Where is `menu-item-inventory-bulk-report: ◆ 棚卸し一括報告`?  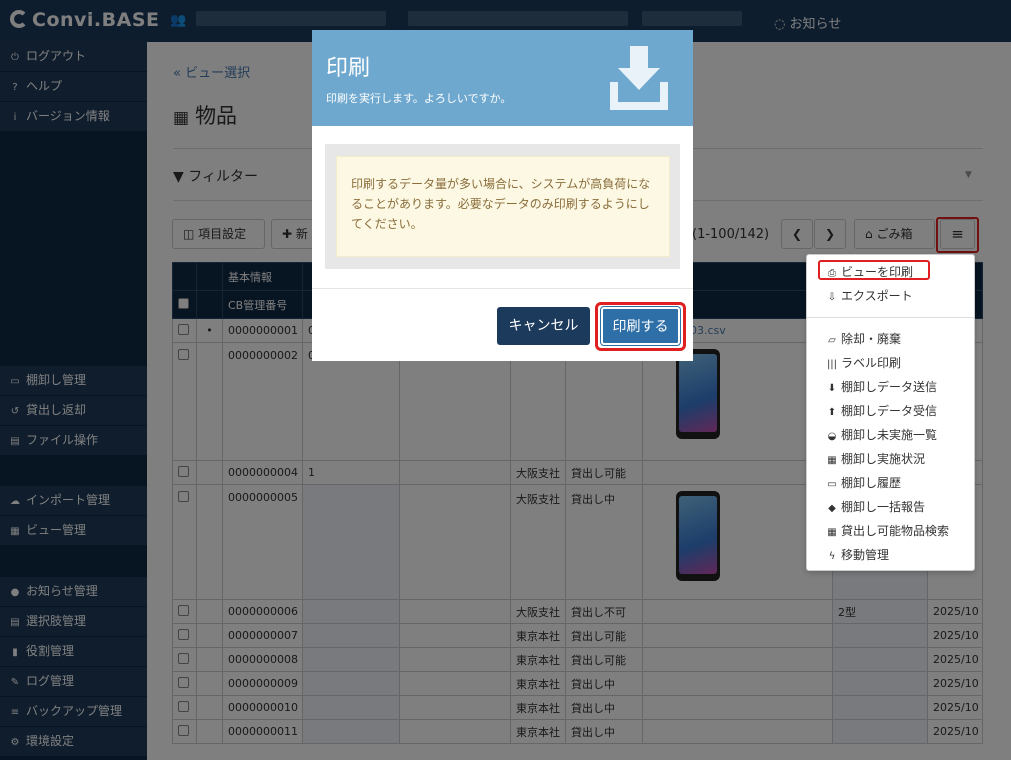 menu-item-inventory-bulk-report: ◆ 棚卸し一括報告 is located at coordinates (875, 506).